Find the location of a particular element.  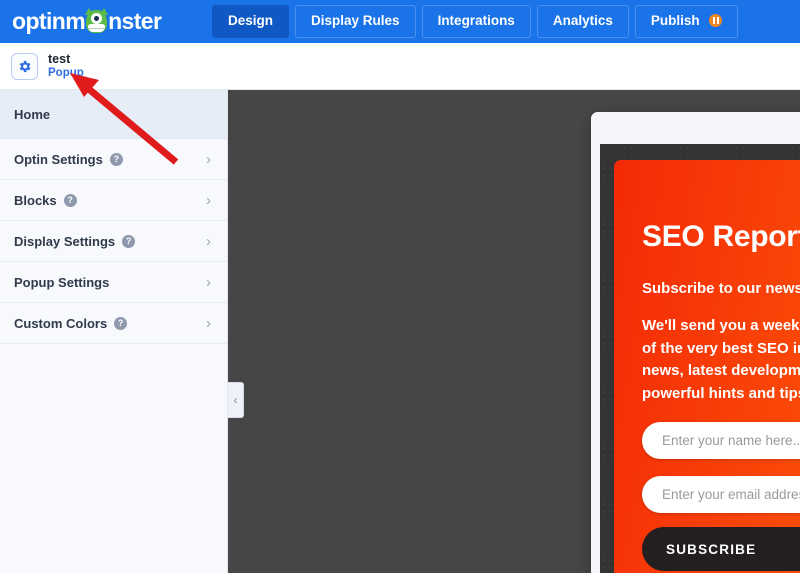

sidebar-item-popup-settings-label: Popup Settings is located at coordinates (62, 282).